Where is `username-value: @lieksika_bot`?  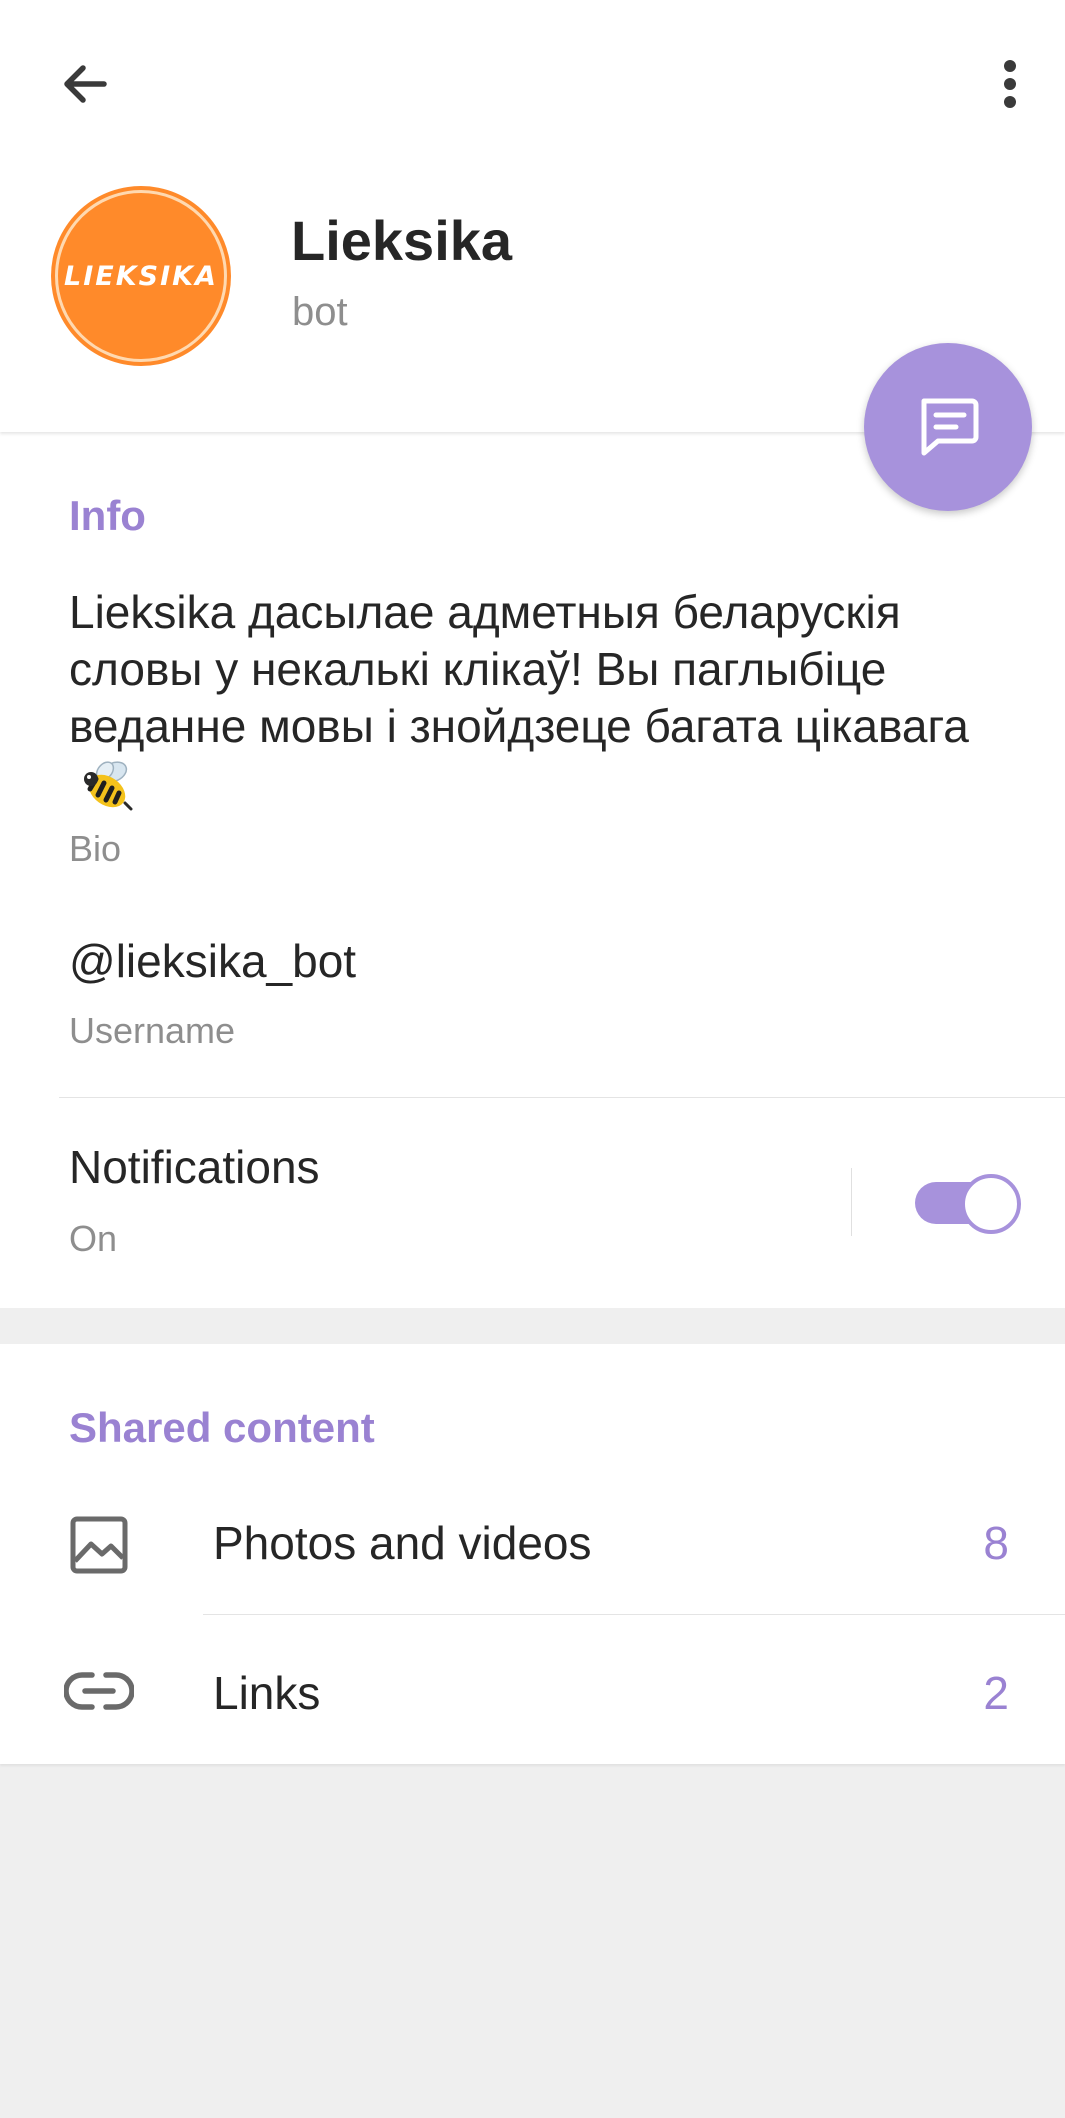 username-value: @lieksika_bot is located at coordinates (212, 961).